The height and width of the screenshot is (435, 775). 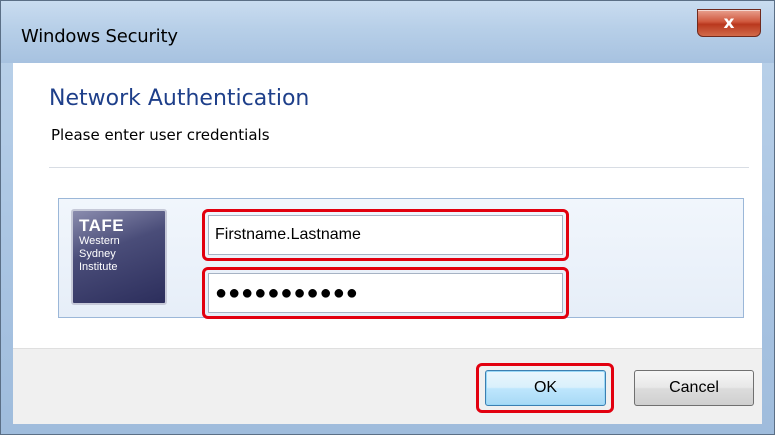 What do you see at coordinates (179, 98) in the screenshot?
I see `dialog-heading: Network Authentication` at bounding box center [179, 98].